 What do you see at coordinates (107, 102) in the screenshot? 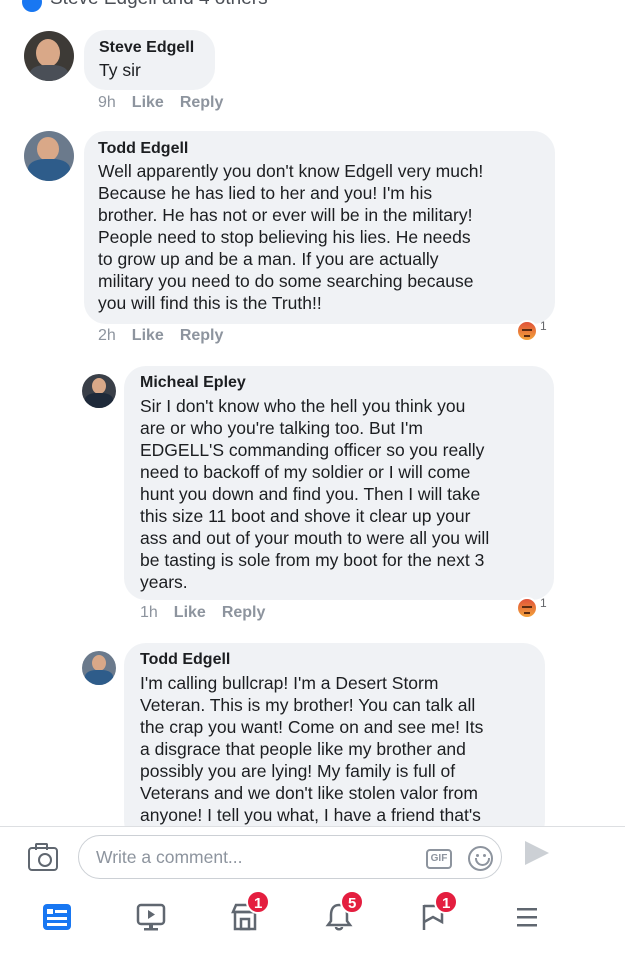
I see `comment-time: 9h` at bounding box center [107, 102].